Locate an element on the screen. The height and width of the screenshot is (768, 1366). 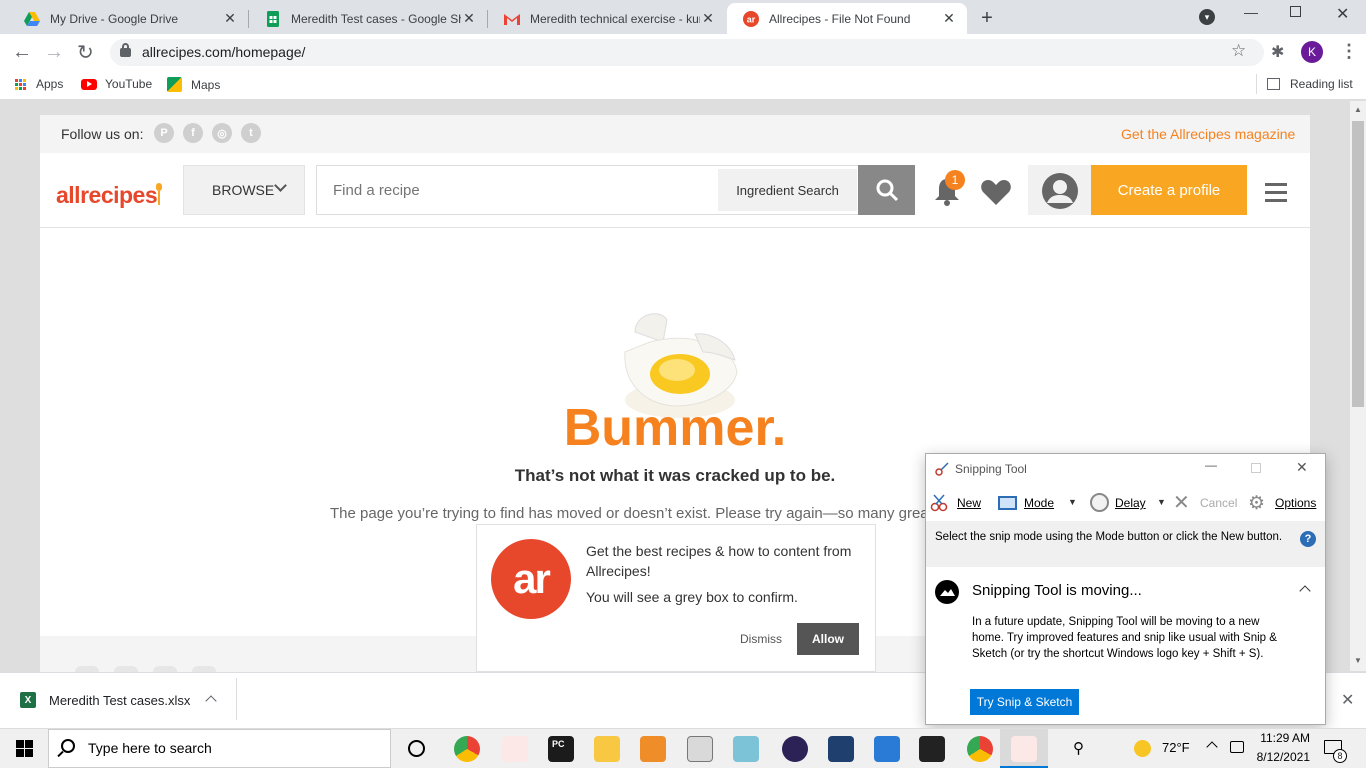
profile-avatar: K is located at coordinates (1312, 52).